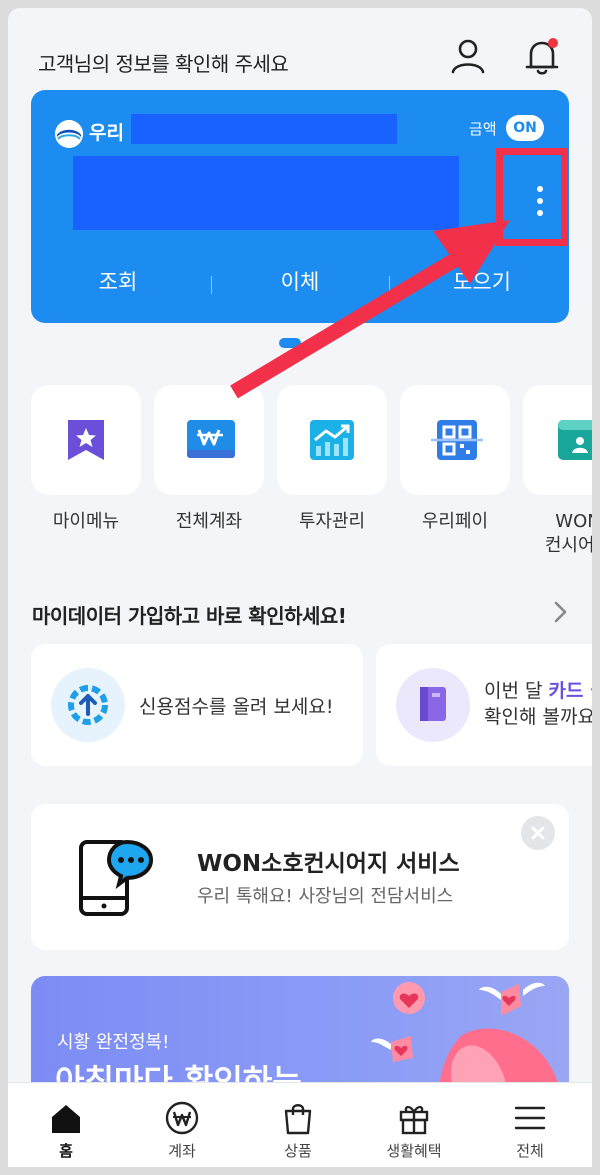  What do you see at coordinates (106, 133) in the screenshot?
I see `bank-name: 우리` at bounding box center [106, 133].